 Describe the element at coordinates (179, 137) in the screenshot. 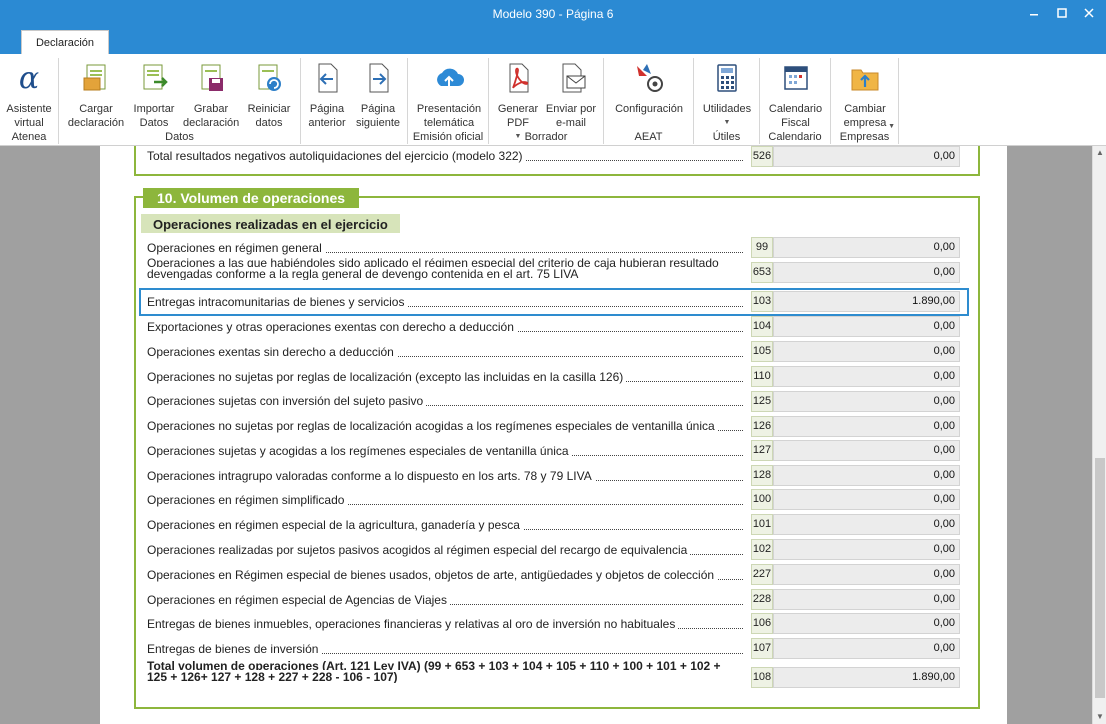

I see `group-label-datos: Datos` at that location.